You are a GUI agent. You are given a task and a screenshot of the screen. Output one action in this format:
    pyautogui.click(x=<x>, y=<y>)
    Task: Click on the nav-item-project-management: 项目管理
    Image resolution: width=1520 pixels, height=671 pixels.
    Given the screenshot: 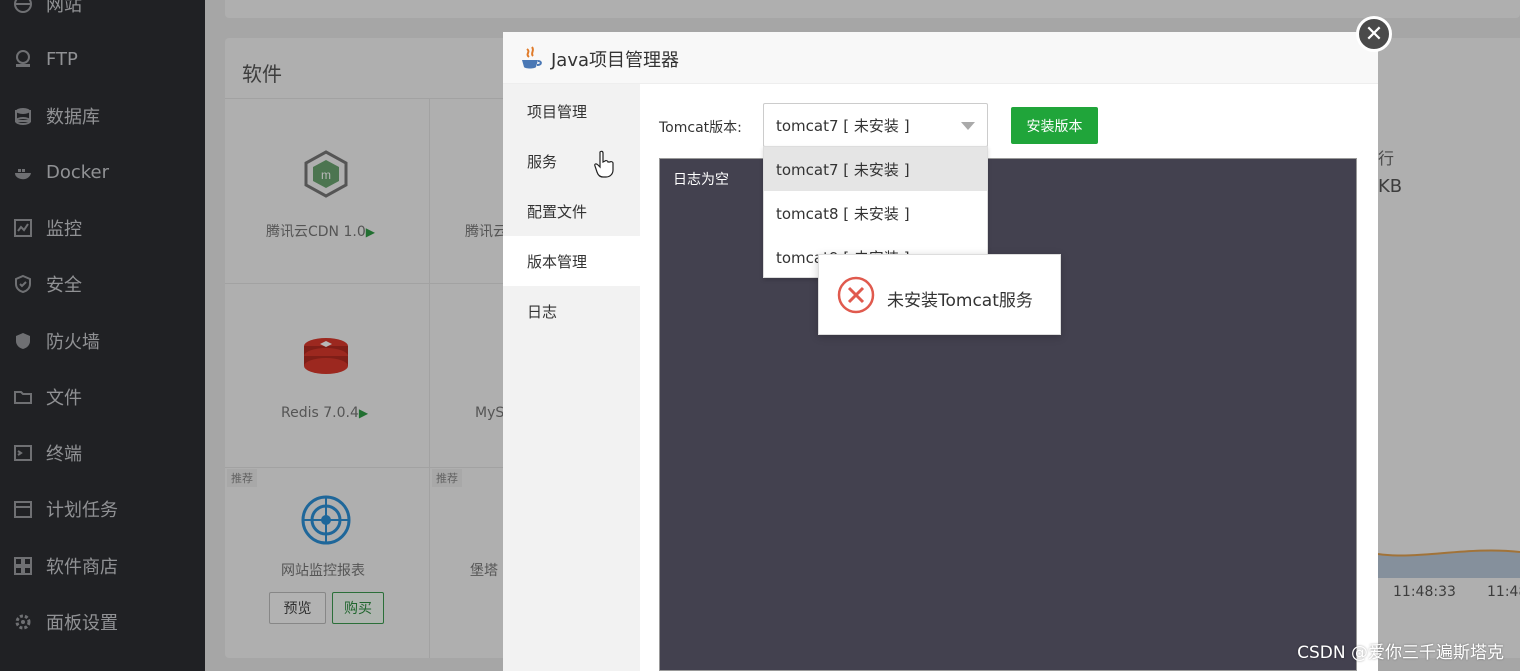 What is the action you would take?
    pyautogui.click(x=571, y=111)
    